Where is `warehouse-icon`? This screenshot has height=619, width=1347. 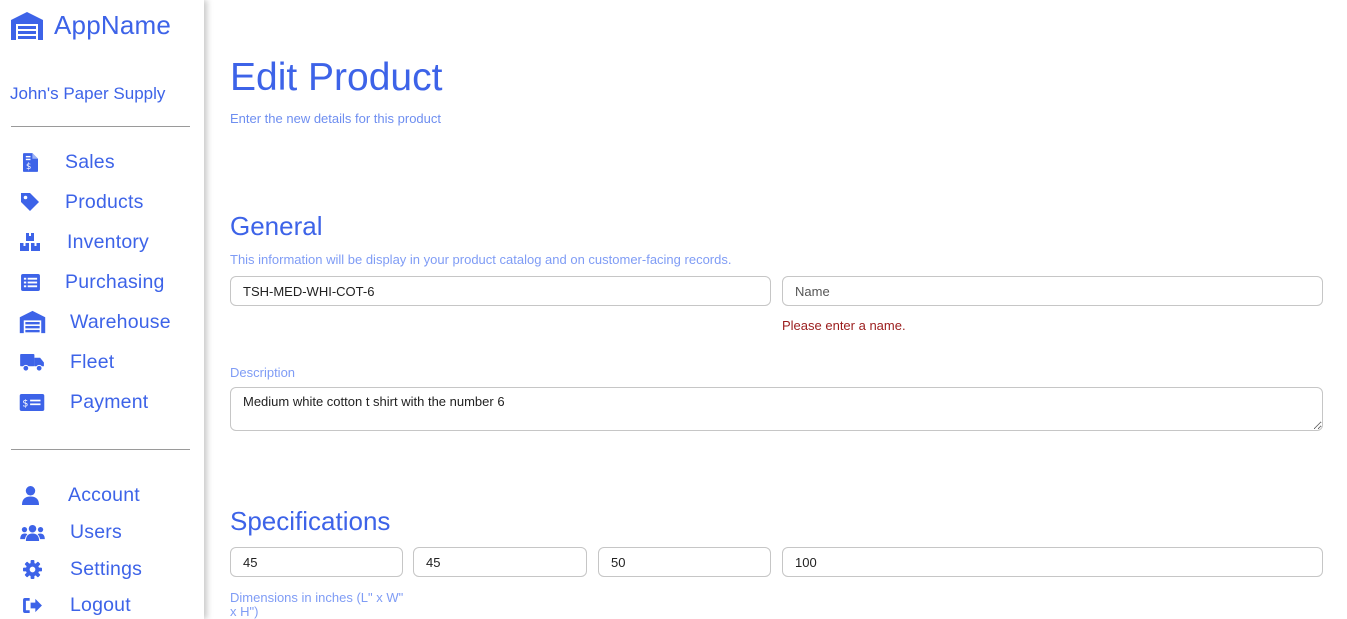
warehouse-icon is located at coordinates (32, 322).